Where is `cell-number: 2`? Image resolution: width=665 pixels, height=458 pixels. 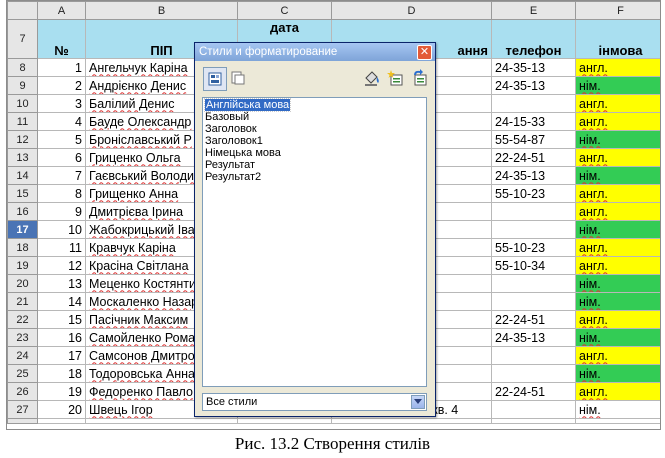
cell-number: 2 is located at coordinates (61, 85).